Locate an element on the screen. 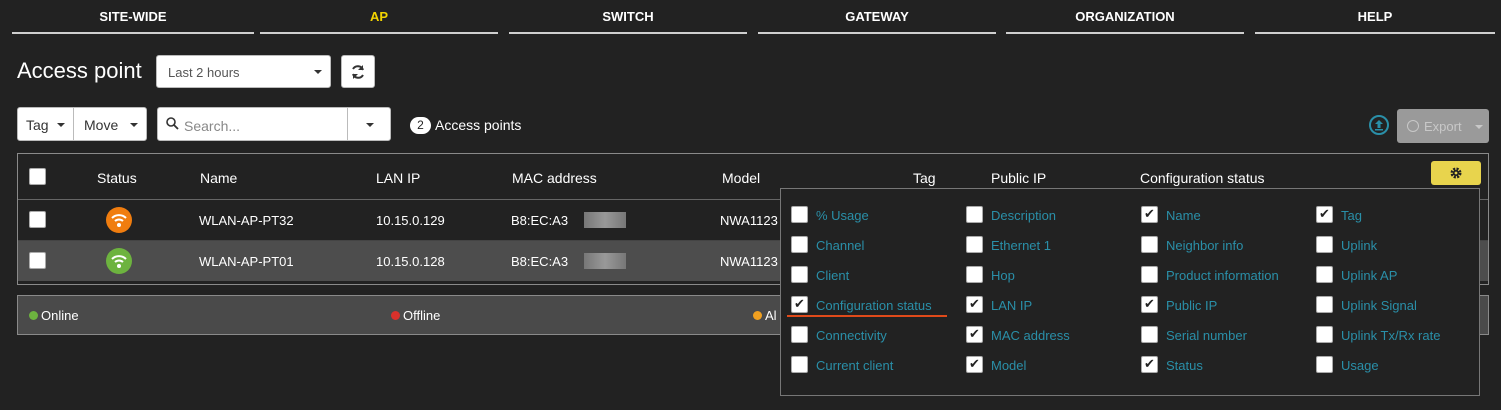  legend-offline: Offline is located at coordinates (415, 315).